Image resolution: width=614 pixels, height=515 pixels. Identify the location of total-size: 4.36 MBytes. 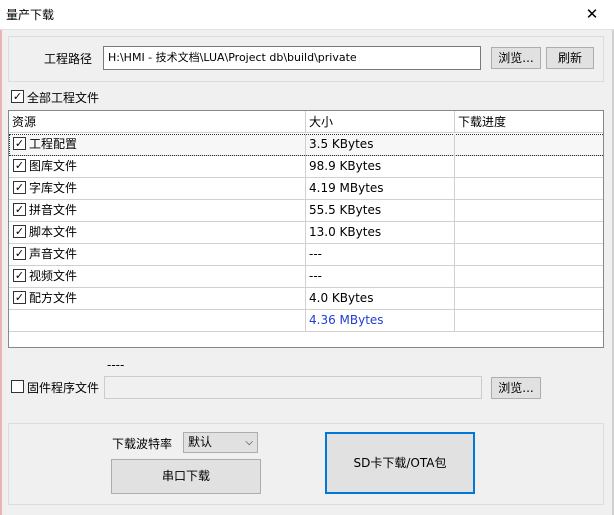
(380, 321).